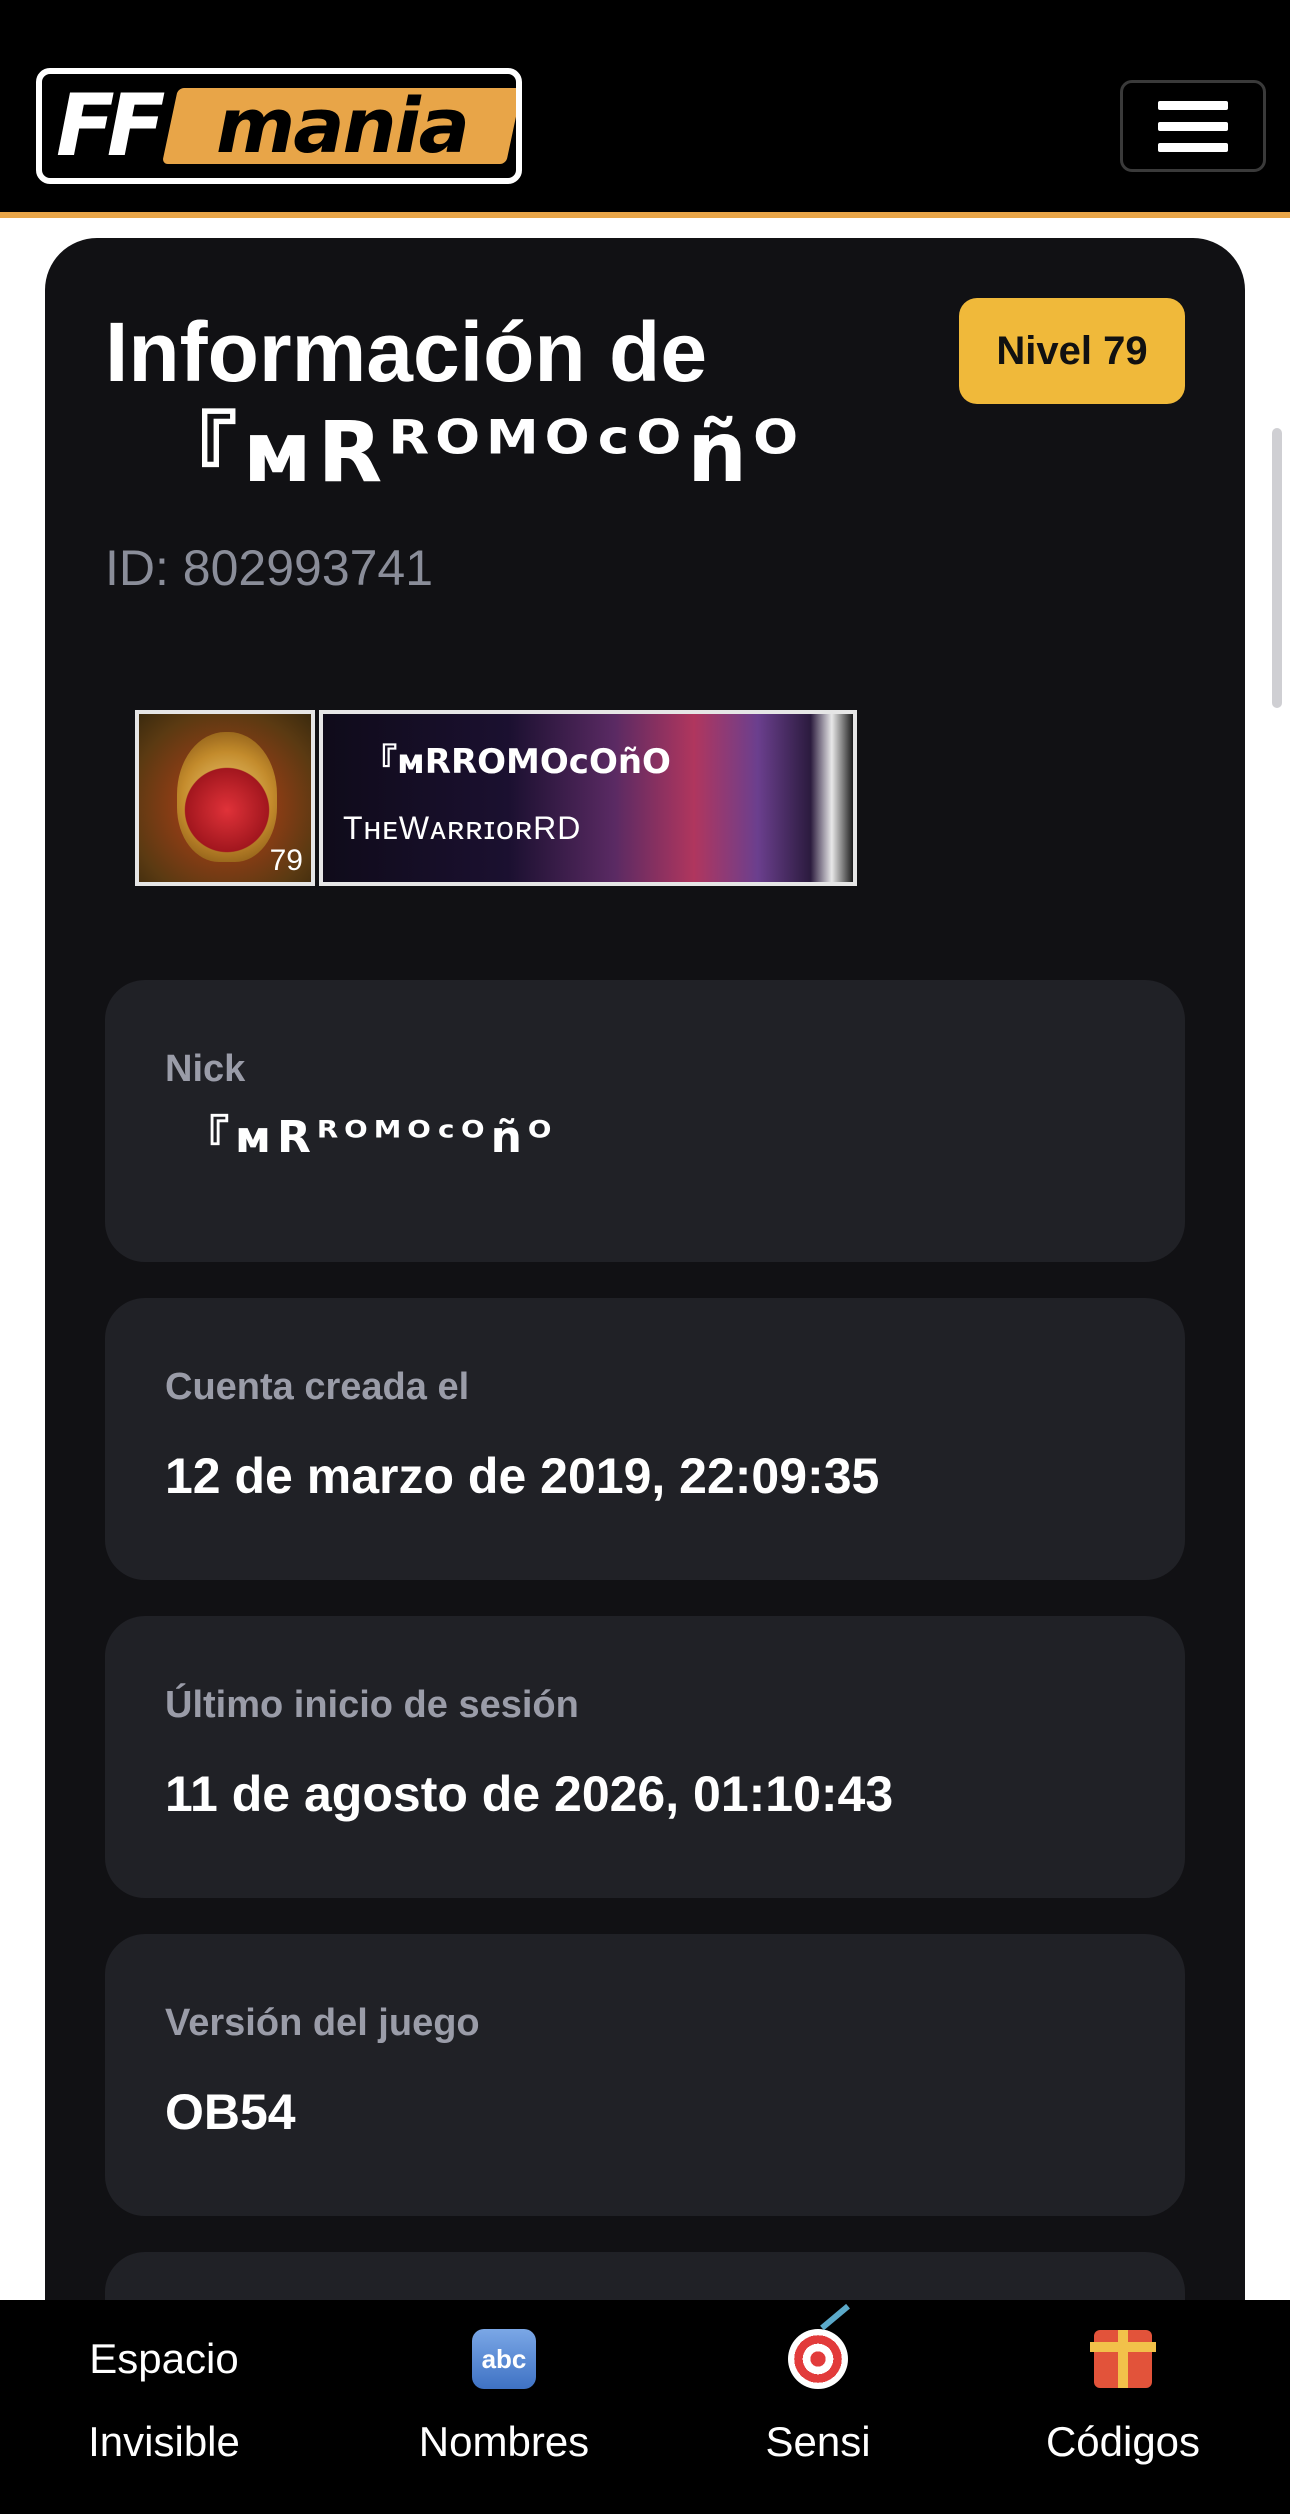 The image size is (1290, 2514). I want to click on ffmania-logo: FF mania, so click(279, 126).